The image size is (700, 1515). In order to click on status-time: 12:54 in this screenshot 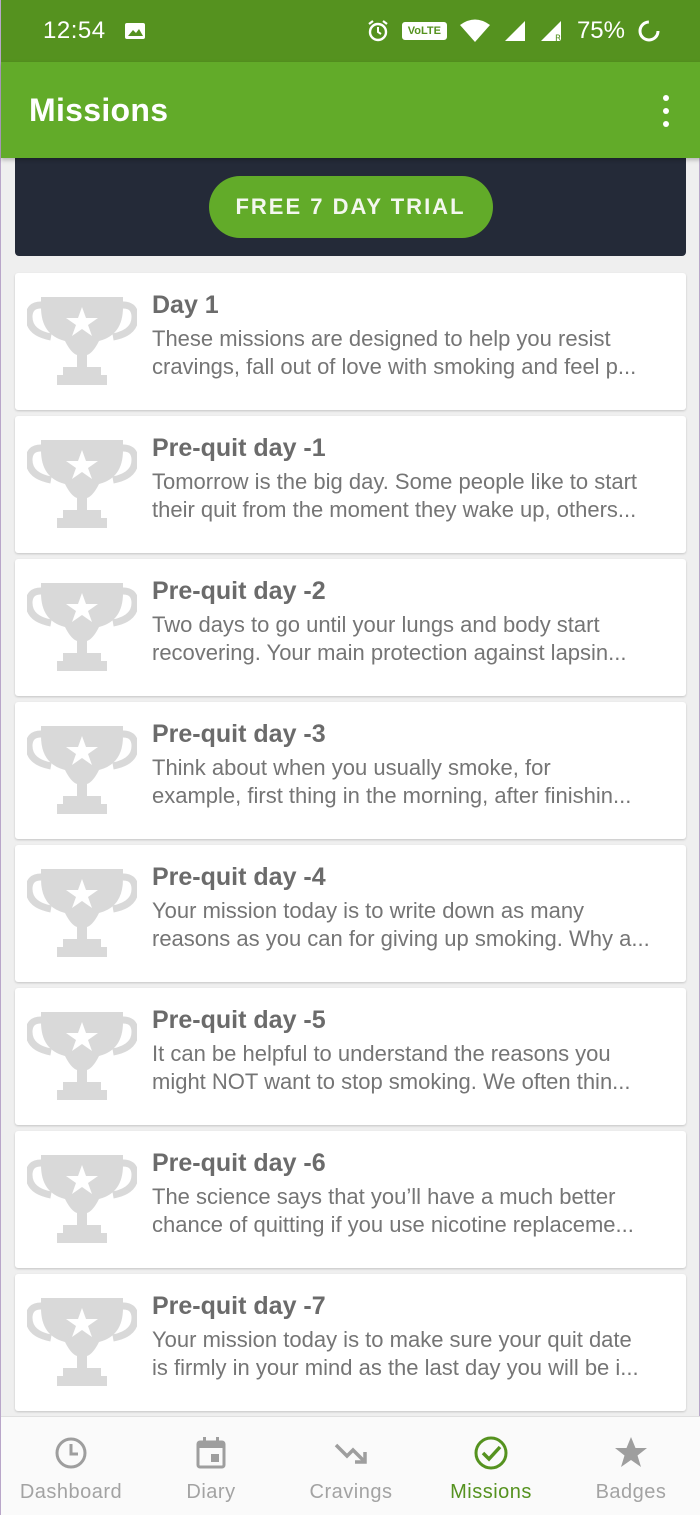, I will do `click(74, 30)`.